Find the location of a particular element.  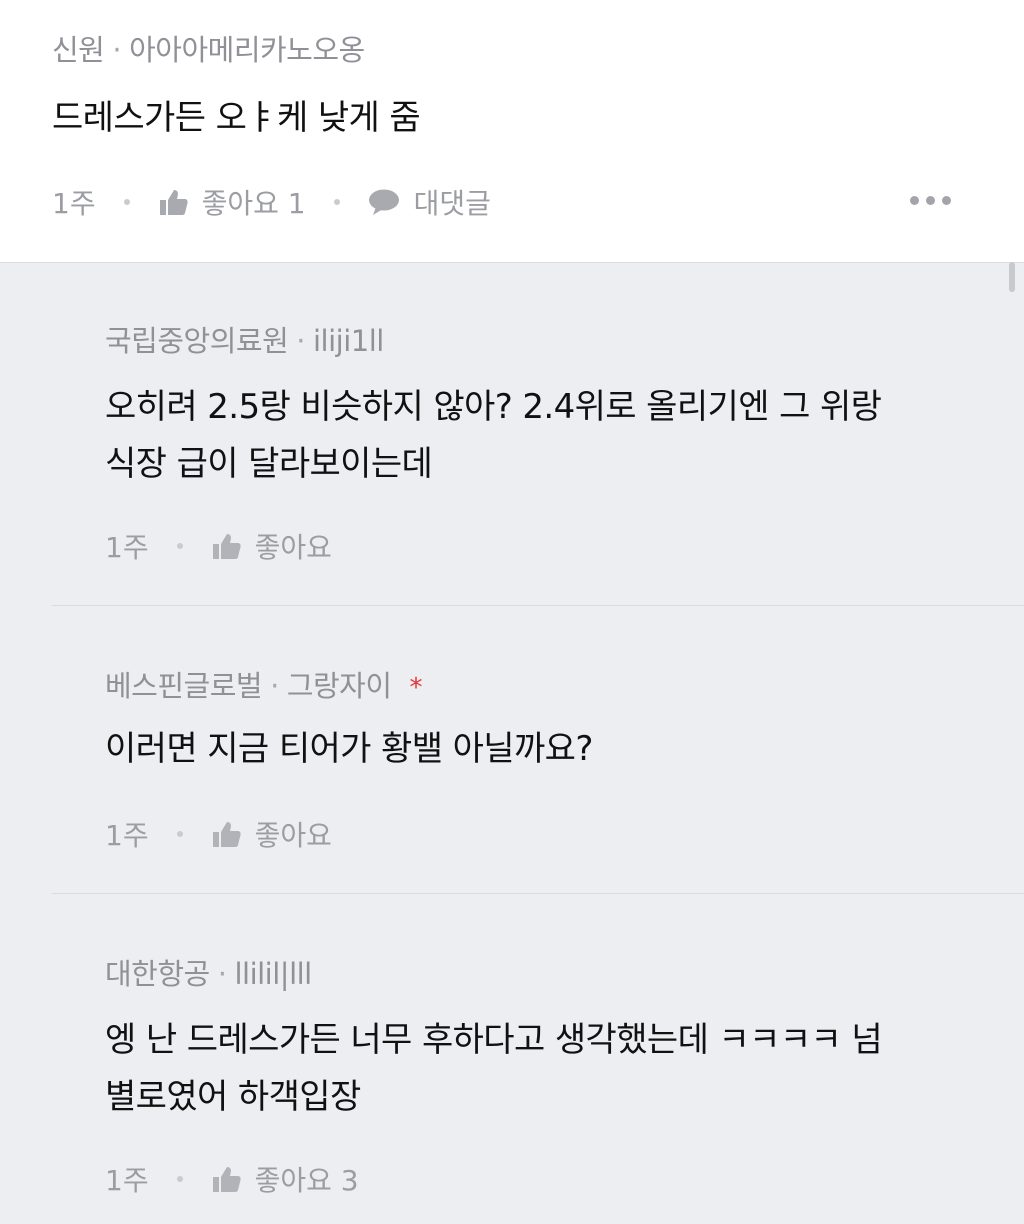

author-nickname: iliji1ll is located at coordinates (348, 341).